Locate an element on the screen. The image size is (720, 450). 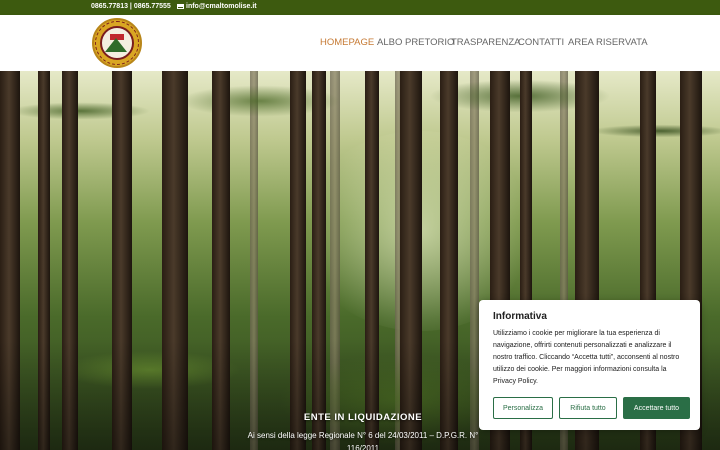
customize-button: Personalizza is located at coordinates (523, 408).